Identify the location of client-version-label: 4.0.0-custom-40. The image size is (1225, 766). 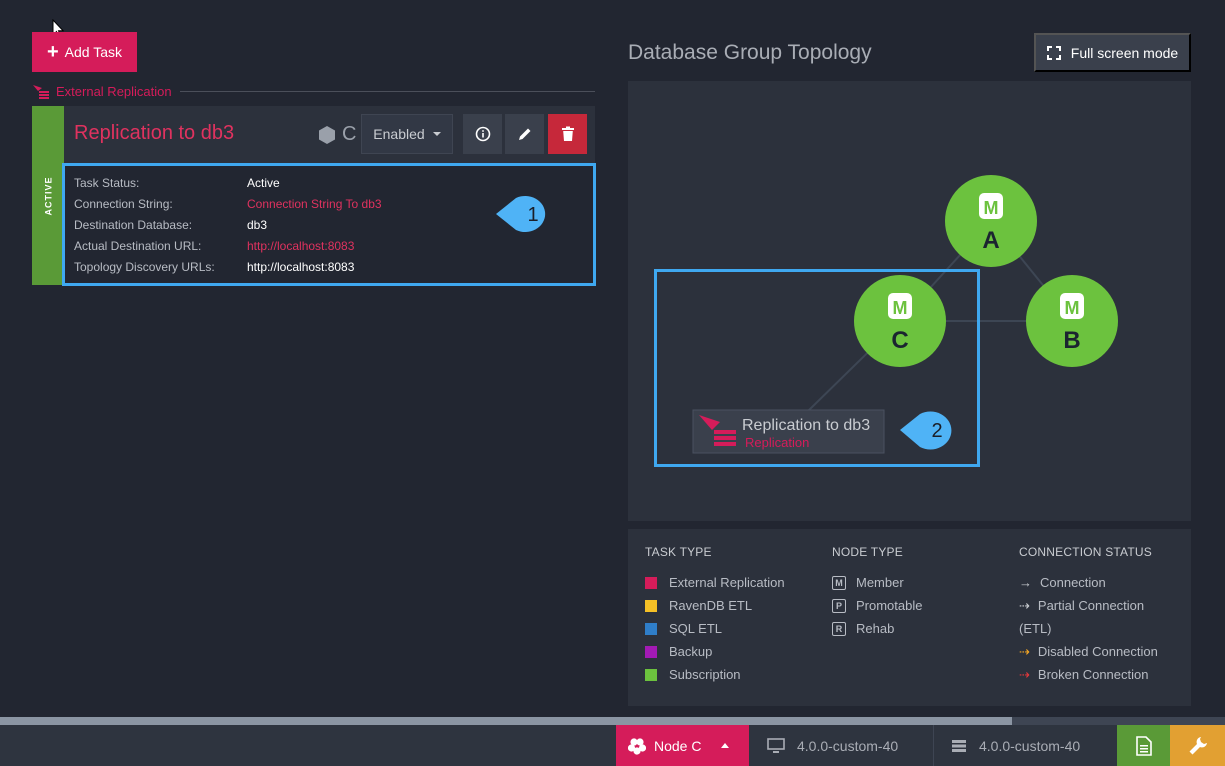
(848, 745).